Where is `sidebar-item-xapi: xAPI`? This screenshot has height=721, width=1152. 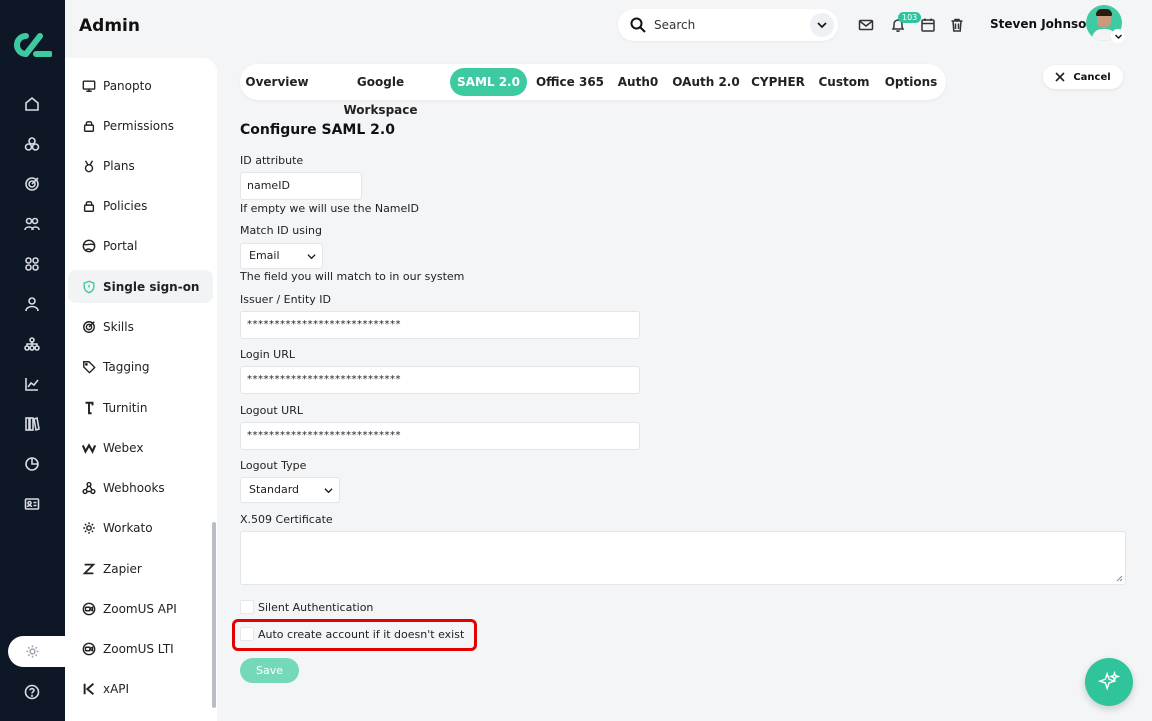
sidebar-item-xapi: xAPI is located at coordinates (140, 688).